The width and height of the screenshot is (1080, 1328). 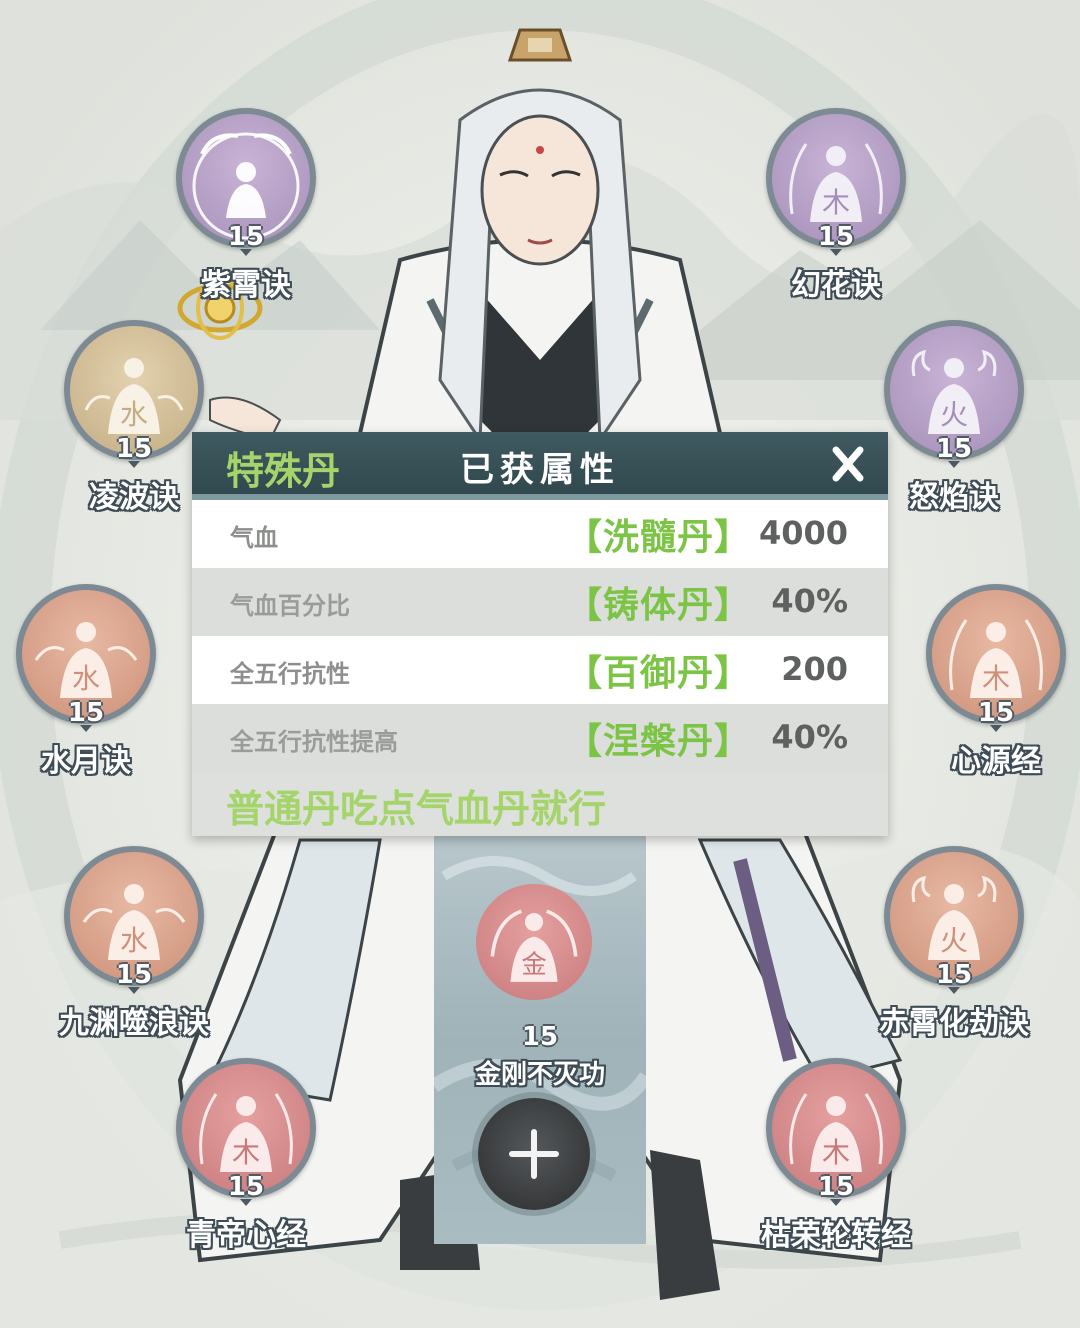 What do you see at coordinates (540, 602) in the screenshot?
I see `attribute-row: 气血百分比 【铸体丹】 40%` at bounding box center [540, 602].